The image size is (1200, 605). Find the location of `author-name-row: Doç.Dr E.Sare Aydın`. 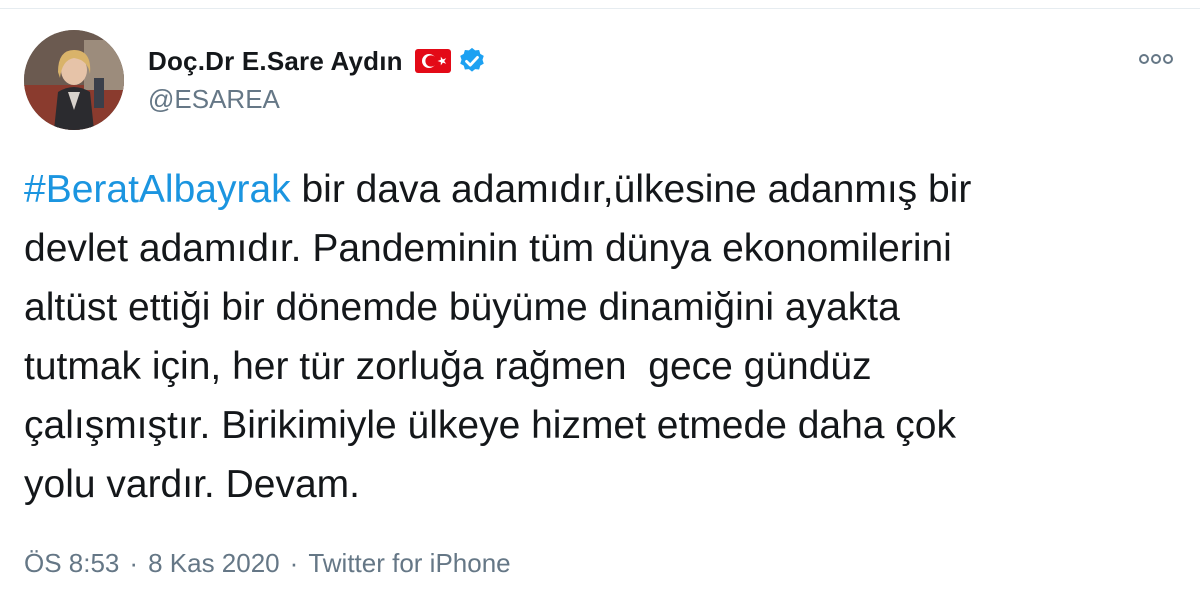

author-name-row: Doç.Dr E.Sare Aydın is located at coordinates (317, 61).